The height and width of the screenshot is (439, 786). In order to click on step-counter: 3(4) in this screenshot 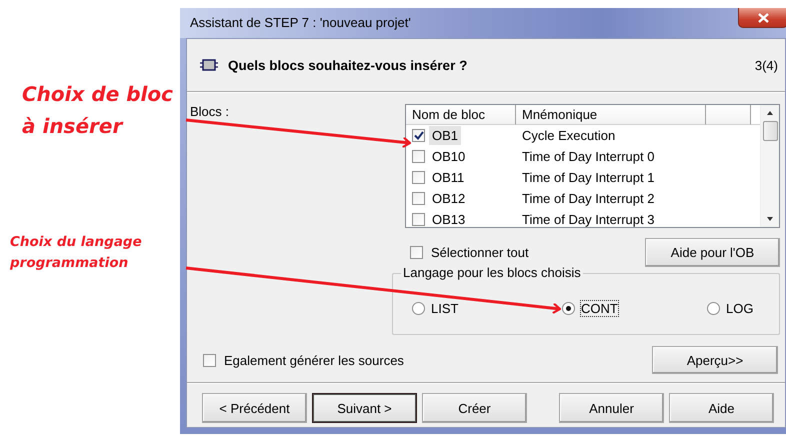, I will do `click(766, 65)`.